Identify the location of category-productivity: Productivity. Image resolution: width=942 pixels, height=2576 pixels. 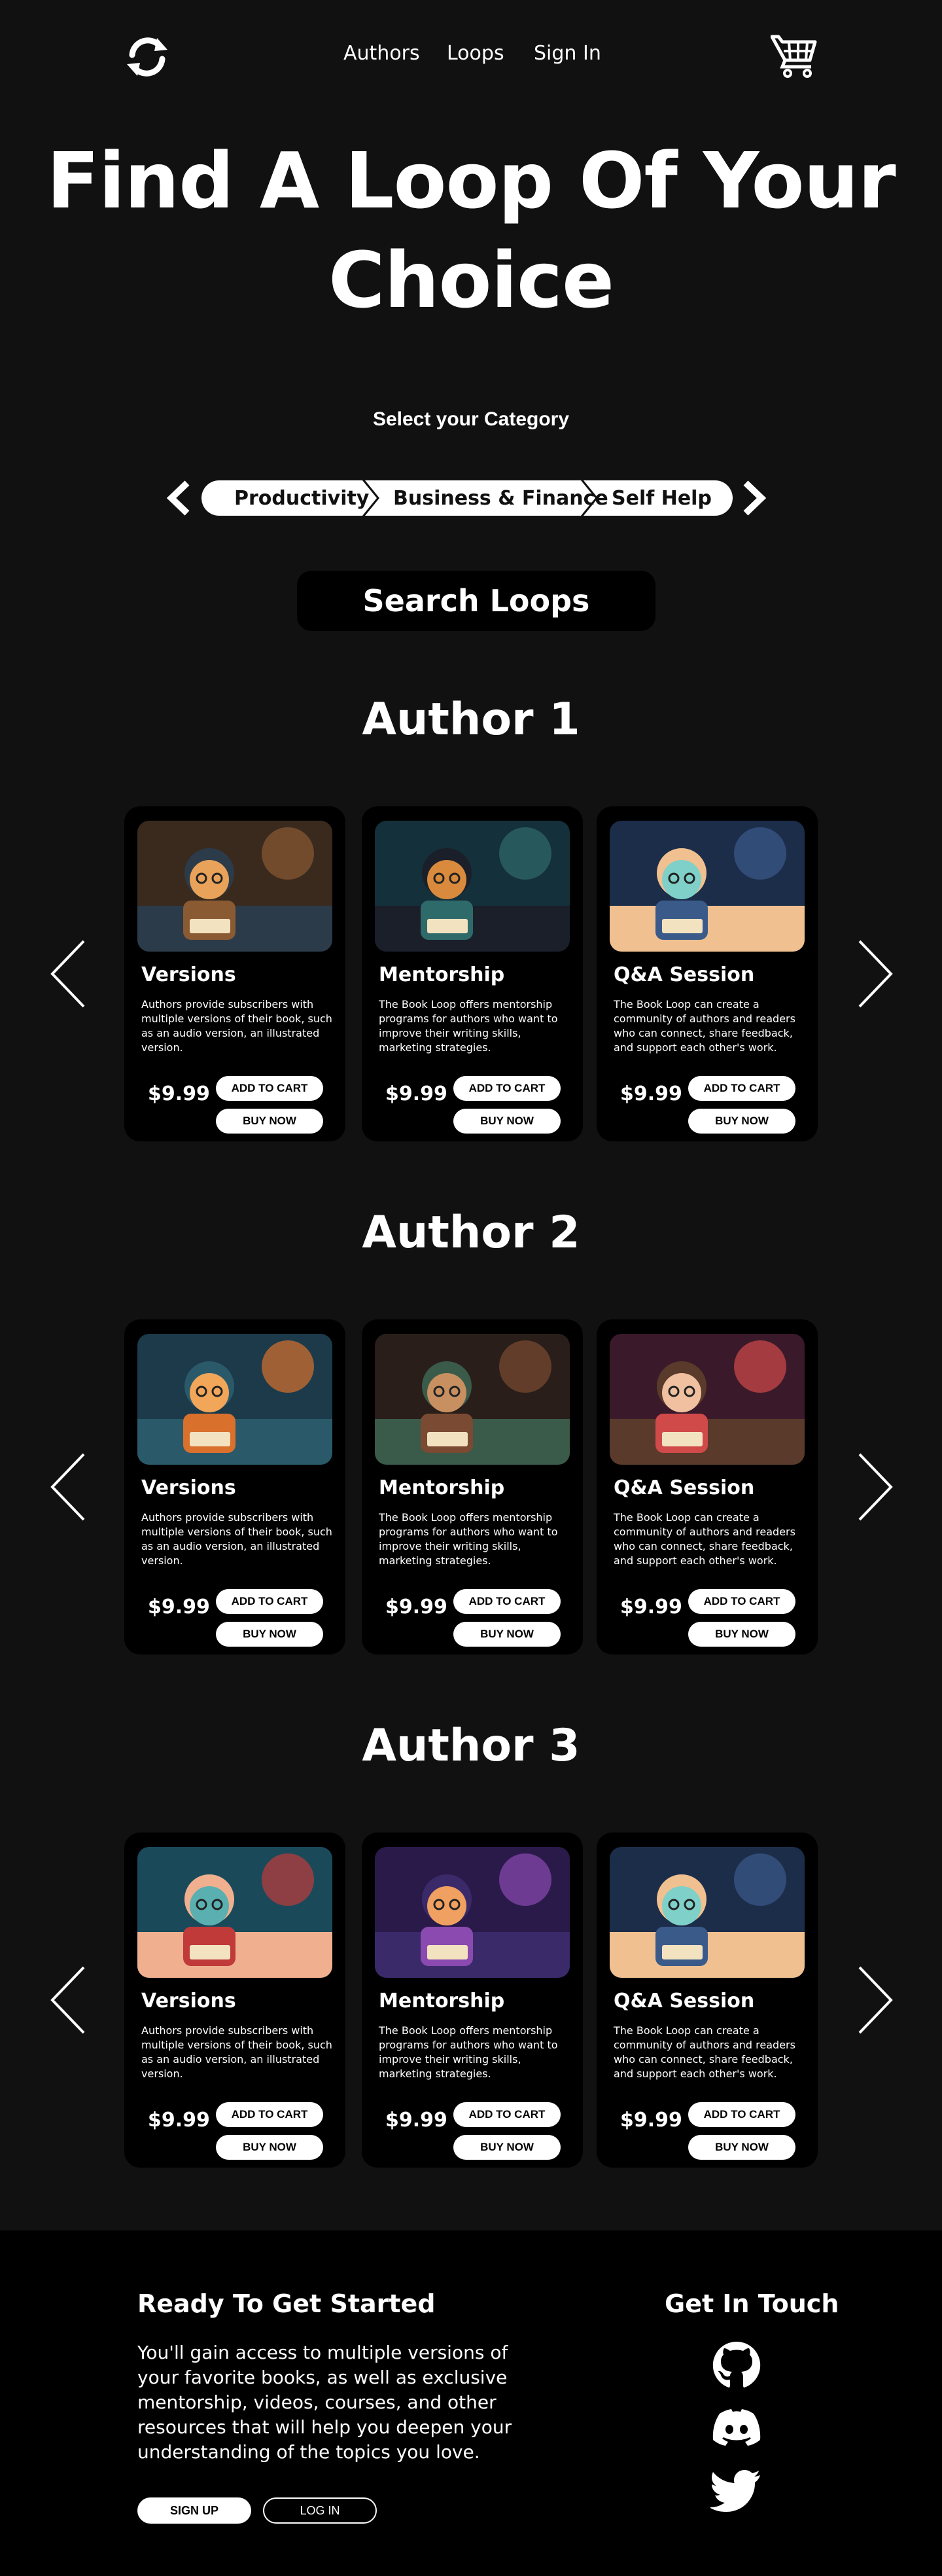
(302, 498).